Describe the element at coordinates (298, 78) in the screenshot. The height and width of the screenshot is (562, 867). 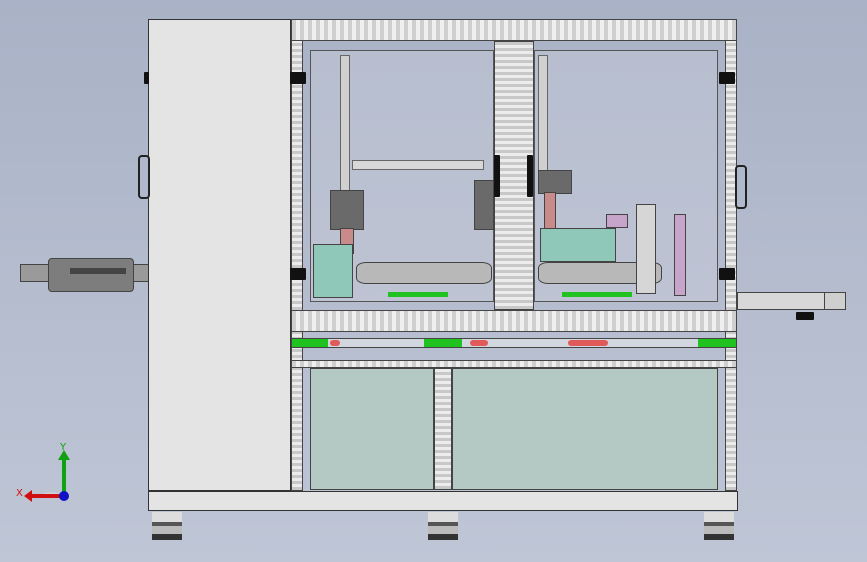
I see `hinge-top-left` at that location.